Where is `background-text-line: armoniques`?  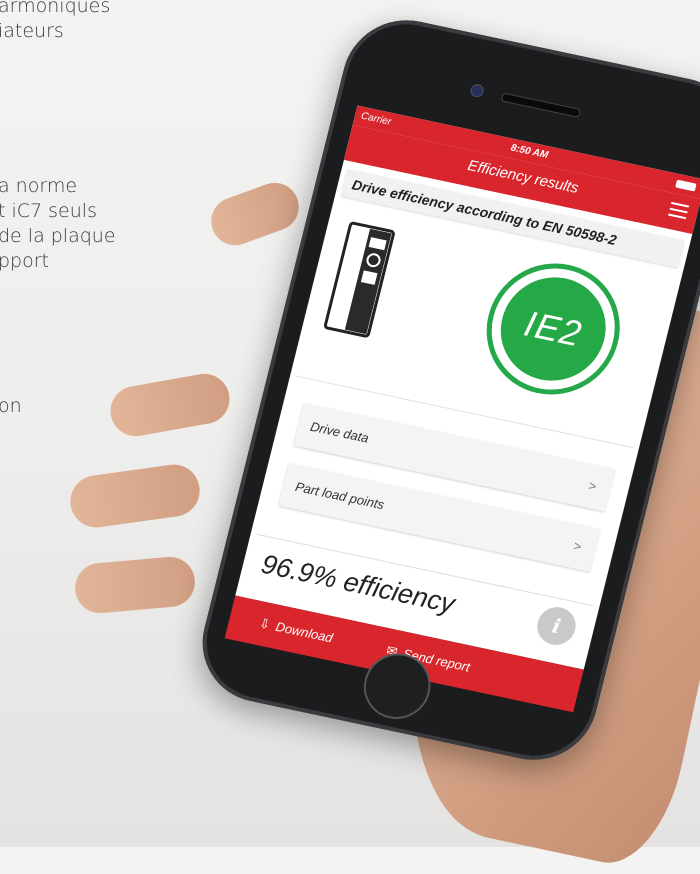
background-text-line: armoniques is located at coordinates (55, 8).